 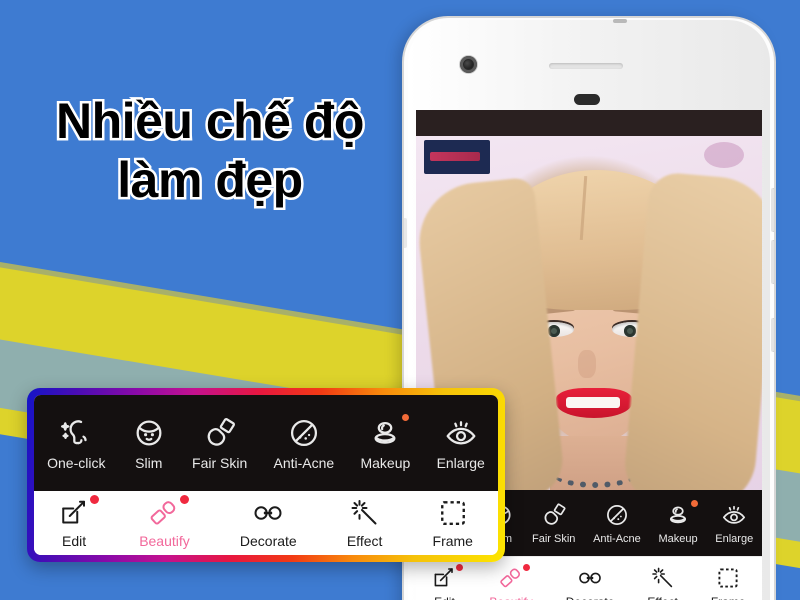 I want to click on beautify-tool-label: One-click, so click(x=76, y=462).